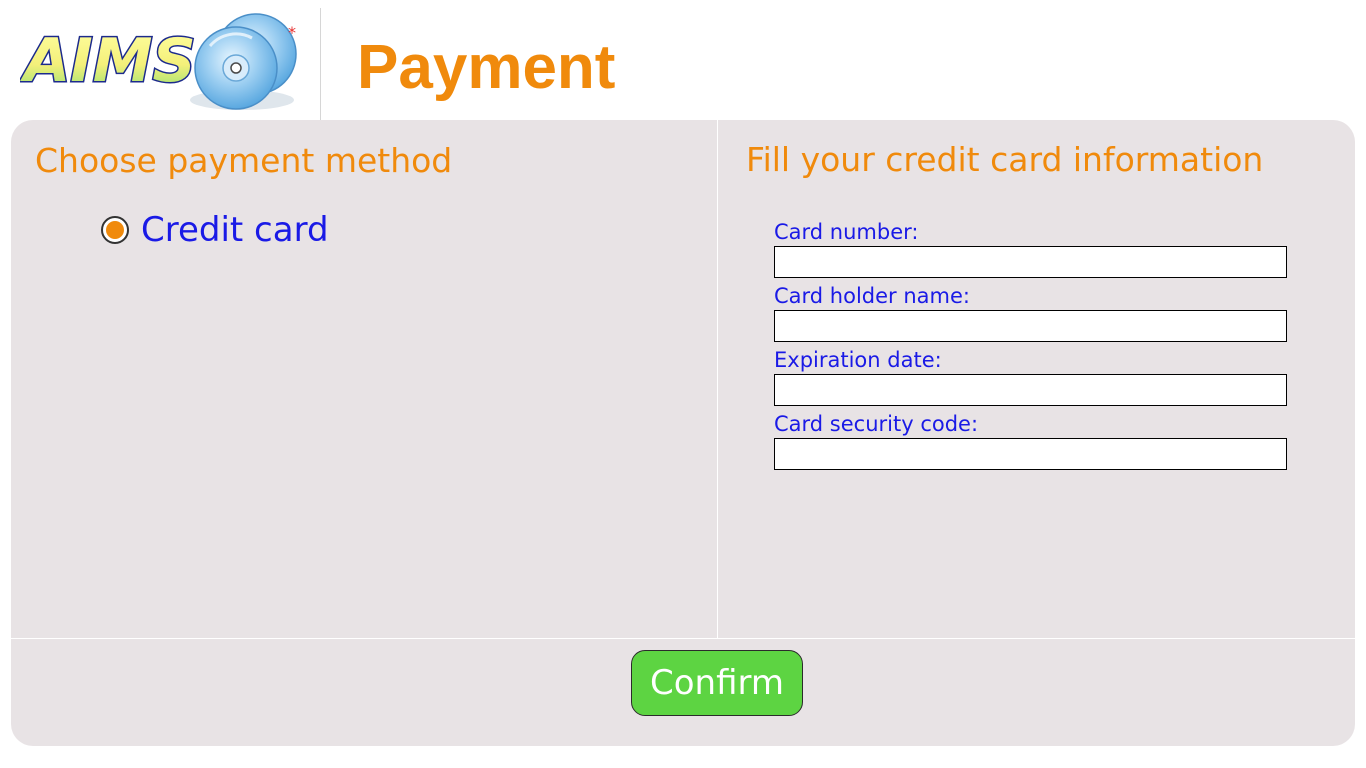 The width and height of the screenshot is (1366, 768). Describe the element at coordinates (1030, 262) in the screenshot. I see `card-number-input` at that location.